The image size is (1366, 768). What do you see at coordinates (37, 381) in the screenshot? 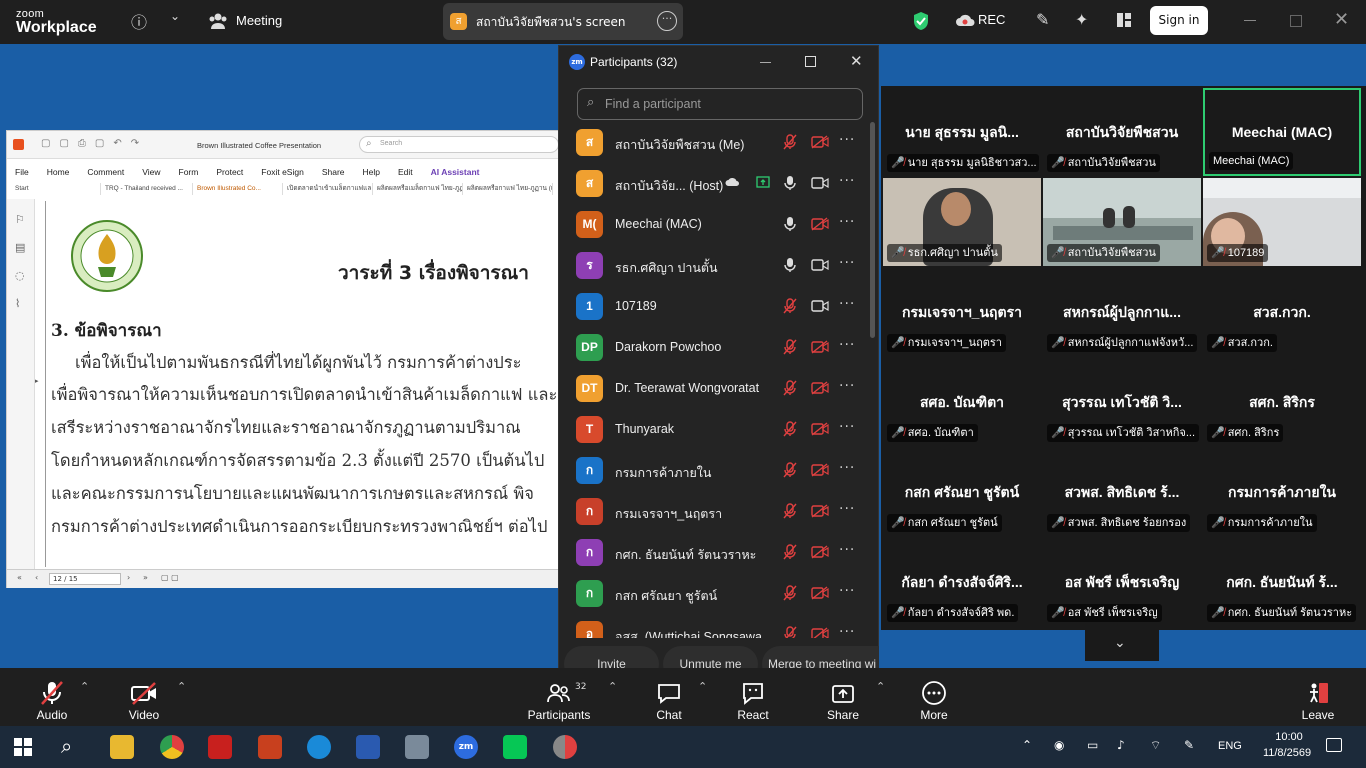
I see `expand-panel-icon: ▸` at bounding box center [37, 381].